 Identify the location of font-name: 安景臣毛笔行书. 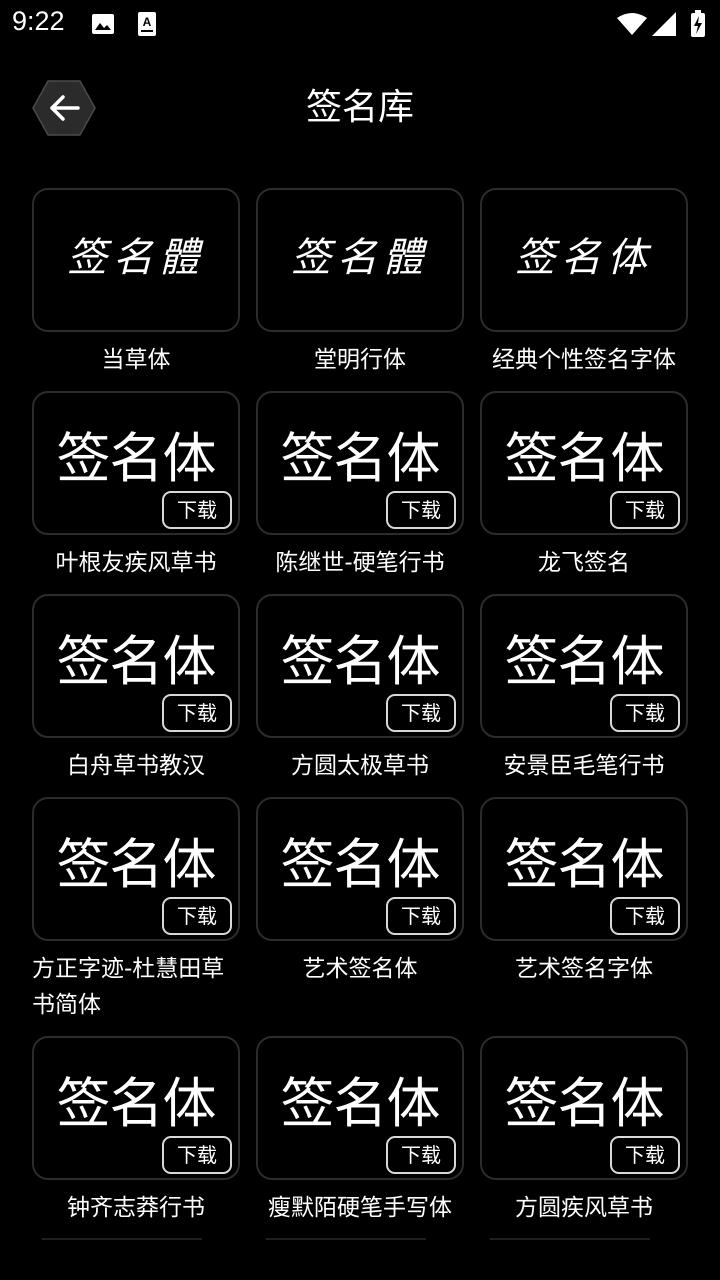
(584, 766).